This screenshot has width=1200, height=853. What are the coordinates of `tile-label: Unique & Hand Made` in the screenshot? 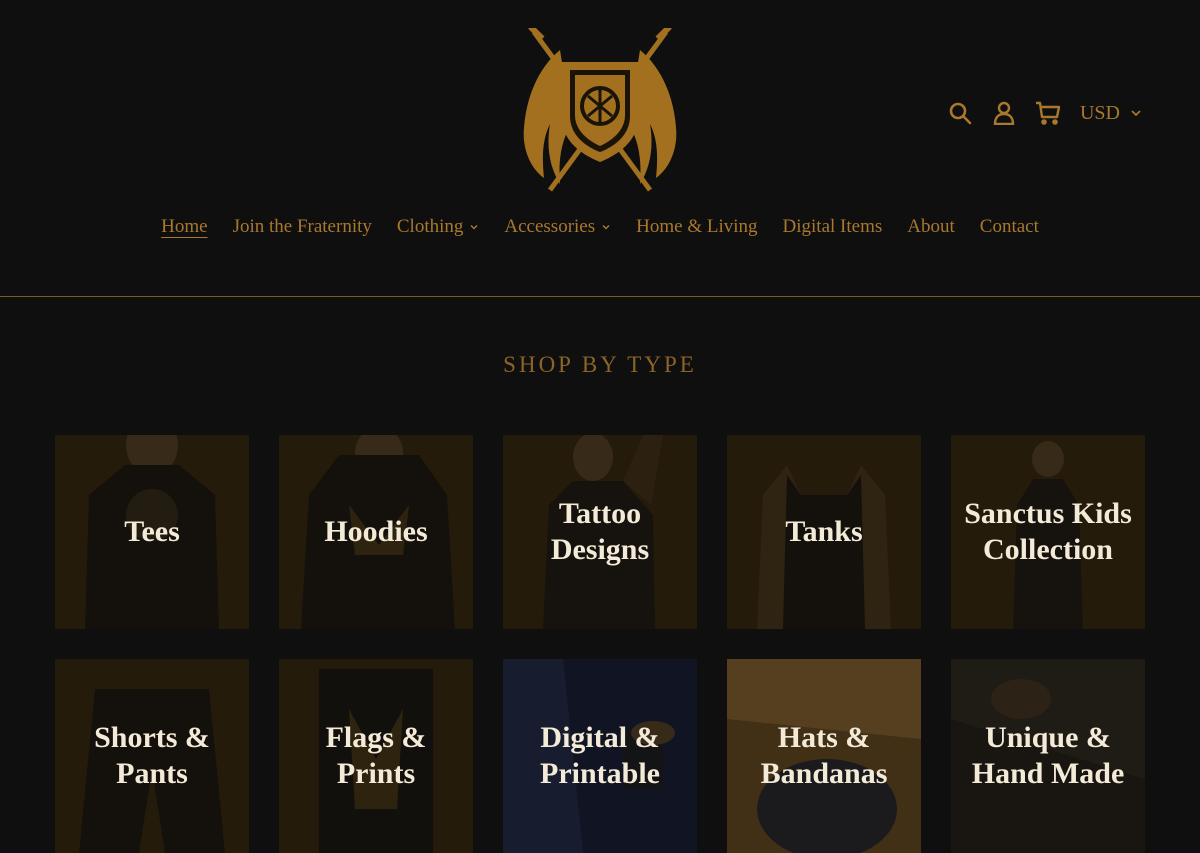 It's located at (1048, 755).